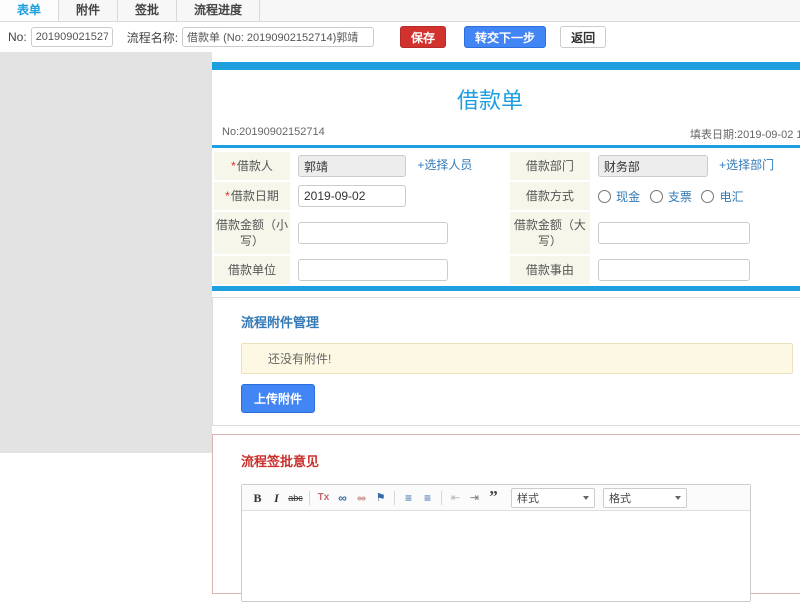 The width and height of the screenshot is (800, 602). Describe the element at coordinates (89, 10) in the screenshot. I see `tab-attachments: 附件` at that location.